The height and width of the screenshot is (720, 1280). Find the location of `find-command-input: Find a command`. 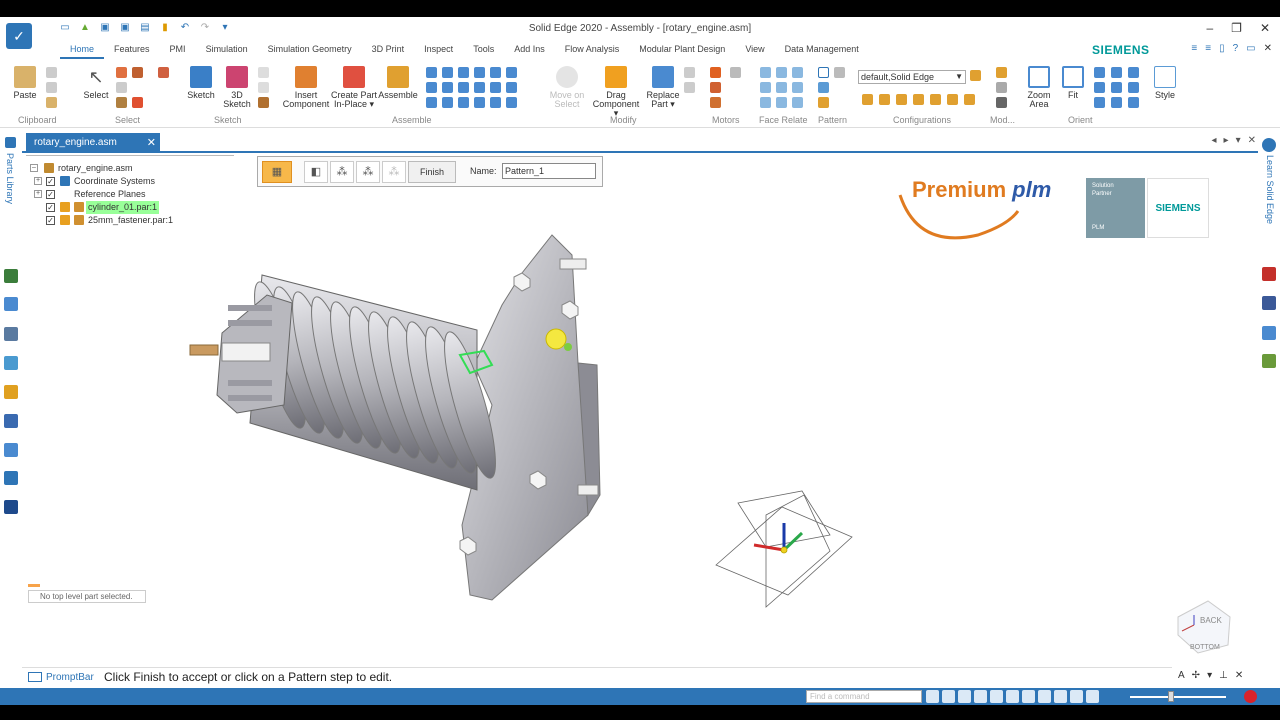

find-command-input: Find a command is located at coordinates (864, 696).